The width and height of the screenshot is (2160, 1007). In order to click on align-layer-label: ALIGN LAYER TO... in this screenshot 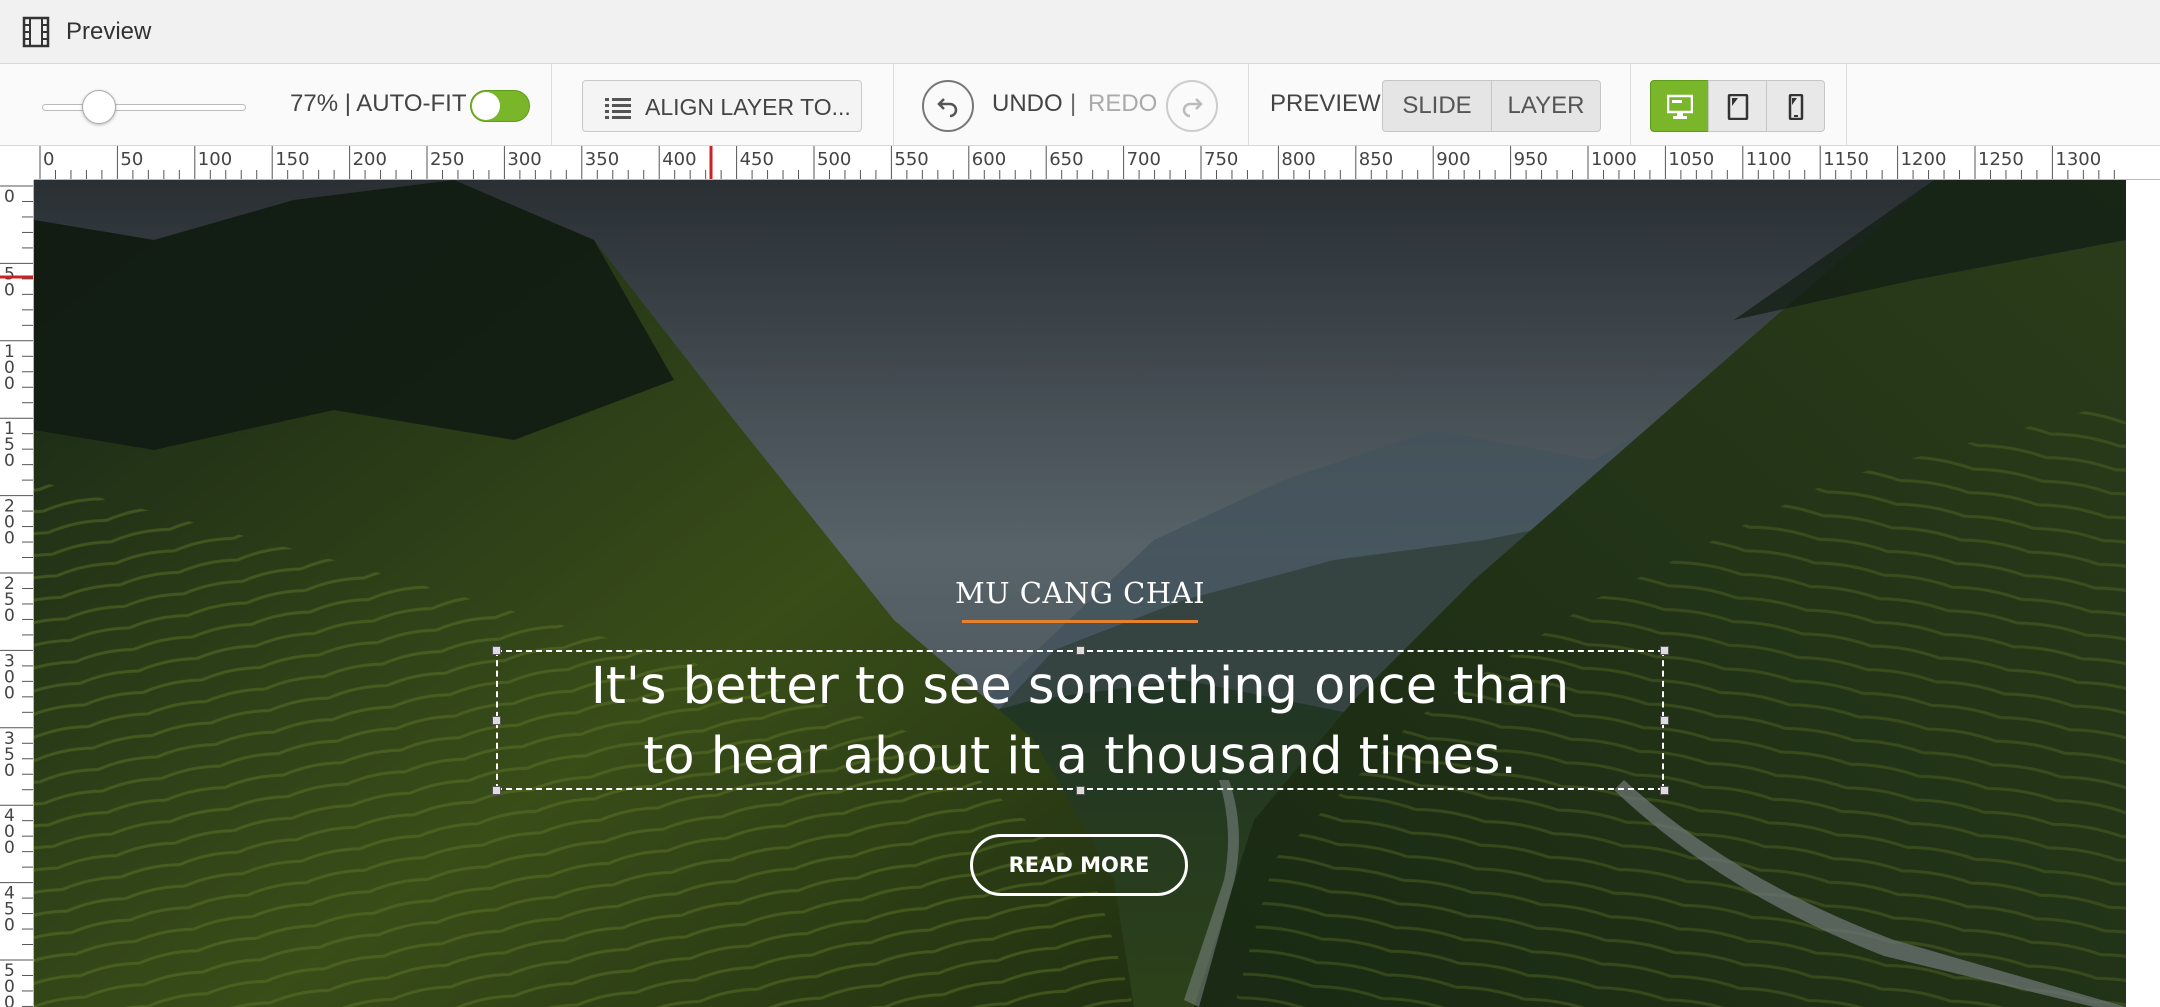, I will do `click(748, 107)`.